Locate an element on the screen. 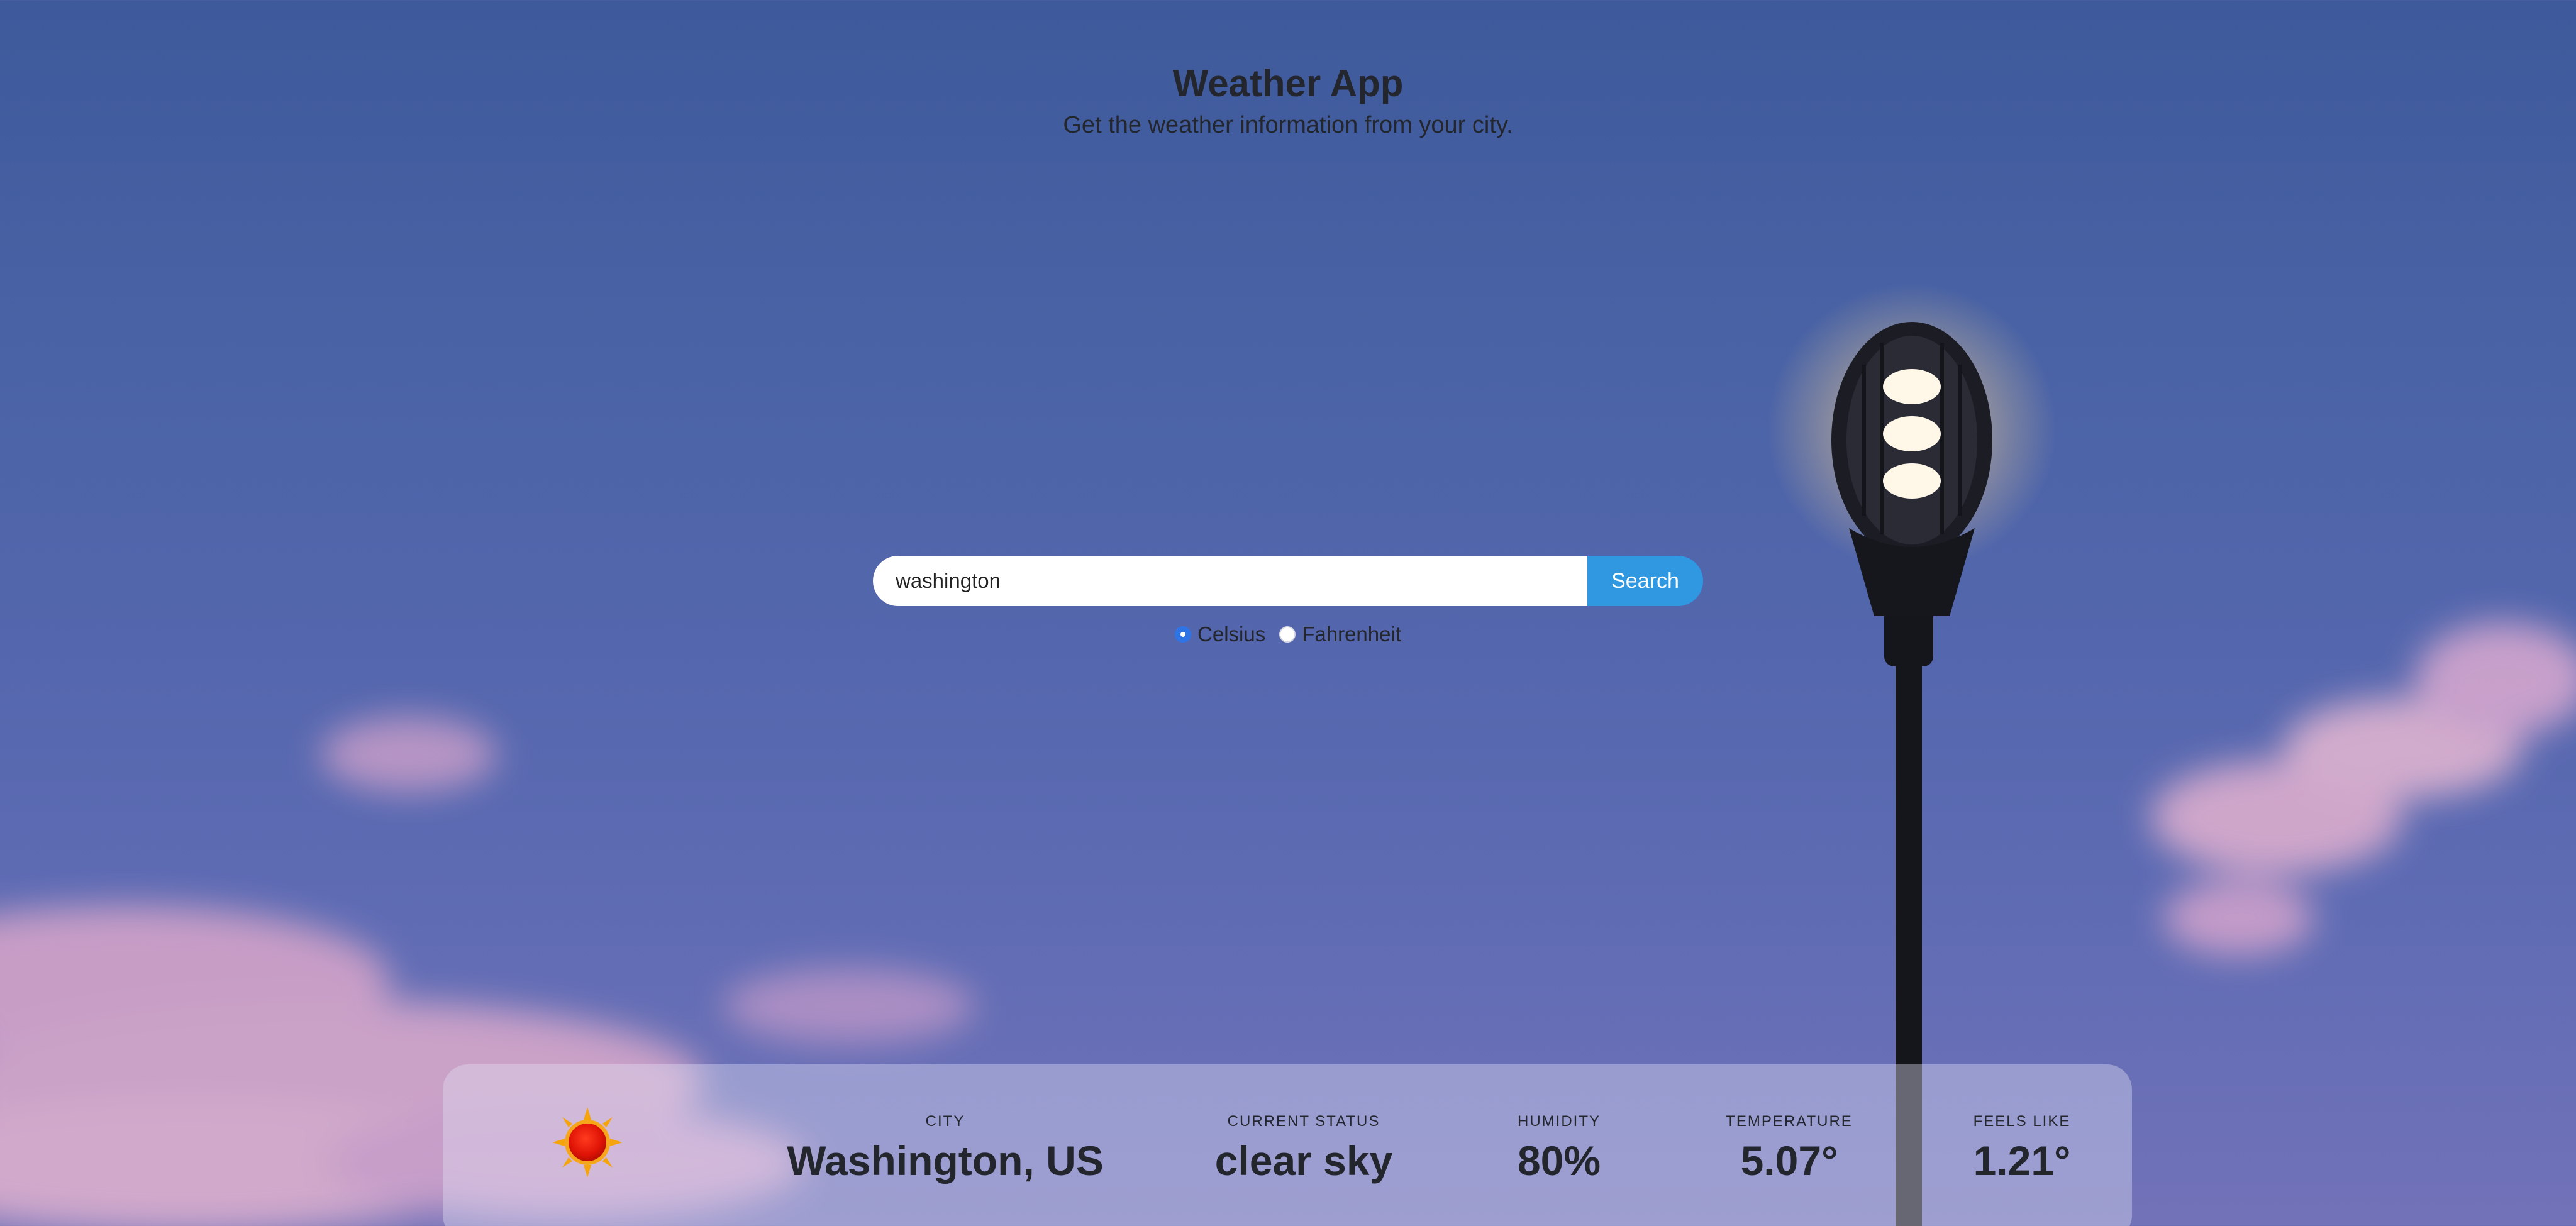  feels-like-stat: FEELS LIKE 1.21° is located at coordinates (2022, 1149).